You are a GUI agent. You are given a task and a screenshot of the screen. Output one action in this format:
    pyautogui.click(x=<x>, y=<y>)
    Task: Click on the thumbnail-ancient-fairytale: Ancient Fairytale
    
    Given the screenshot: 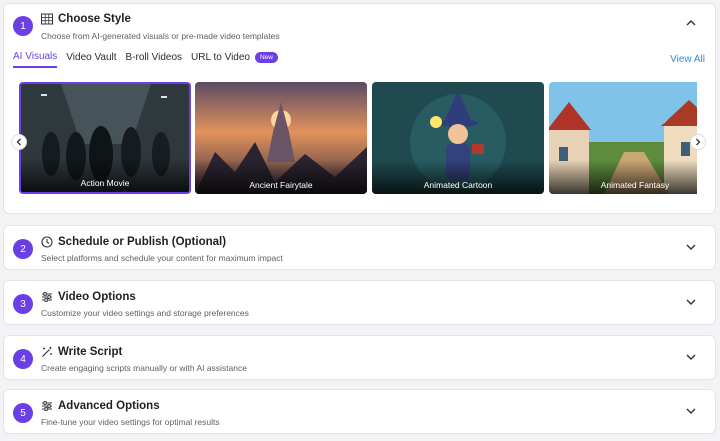 What is the action you would take?
    pyautogui.click(x=281, y=138)
    